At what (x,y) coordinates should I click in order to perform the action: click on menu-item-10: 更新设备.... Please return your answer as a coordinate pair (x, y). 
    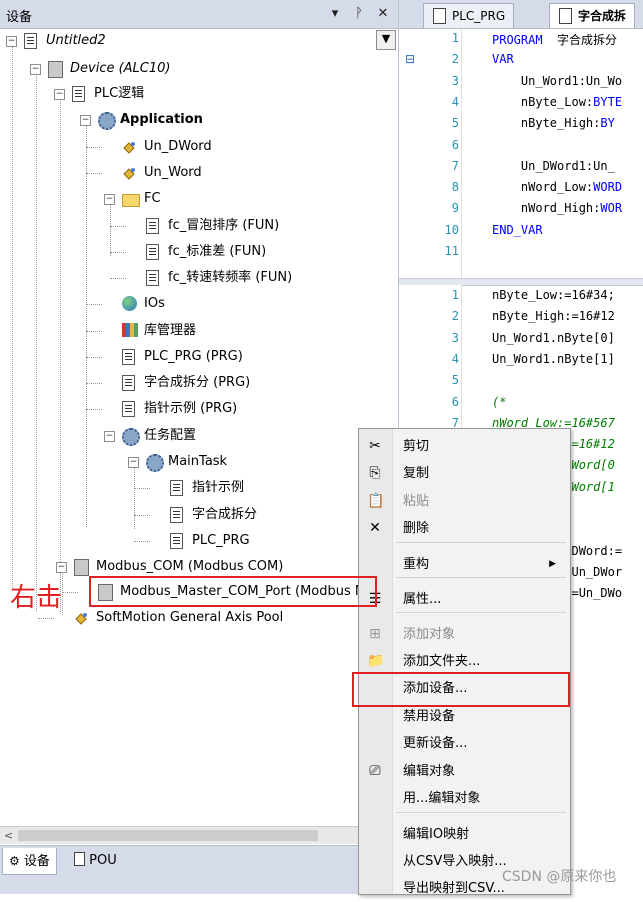
    Looking at the image, I should click on (464, 743).